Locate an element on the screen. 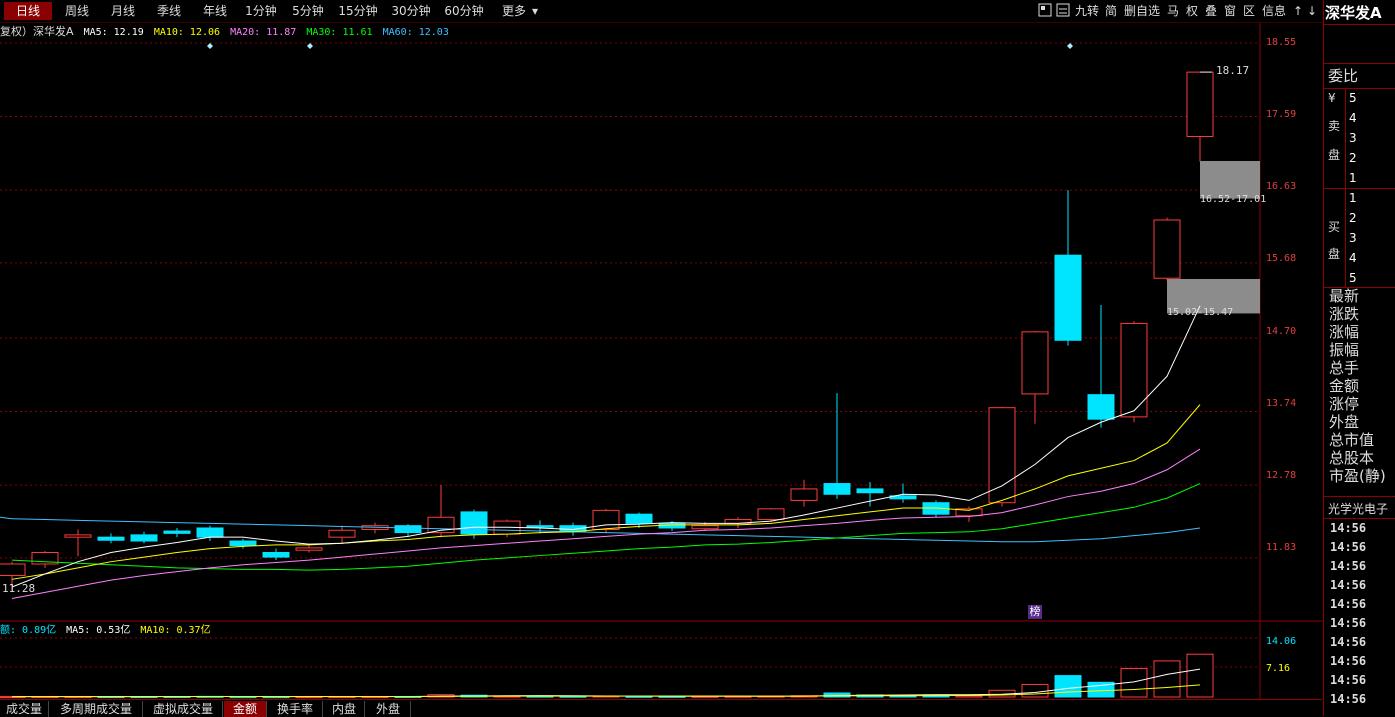 Image resolution: width=1395 pixels, height=717 pixels. volume-bar is located at coordinates (1167, 679).